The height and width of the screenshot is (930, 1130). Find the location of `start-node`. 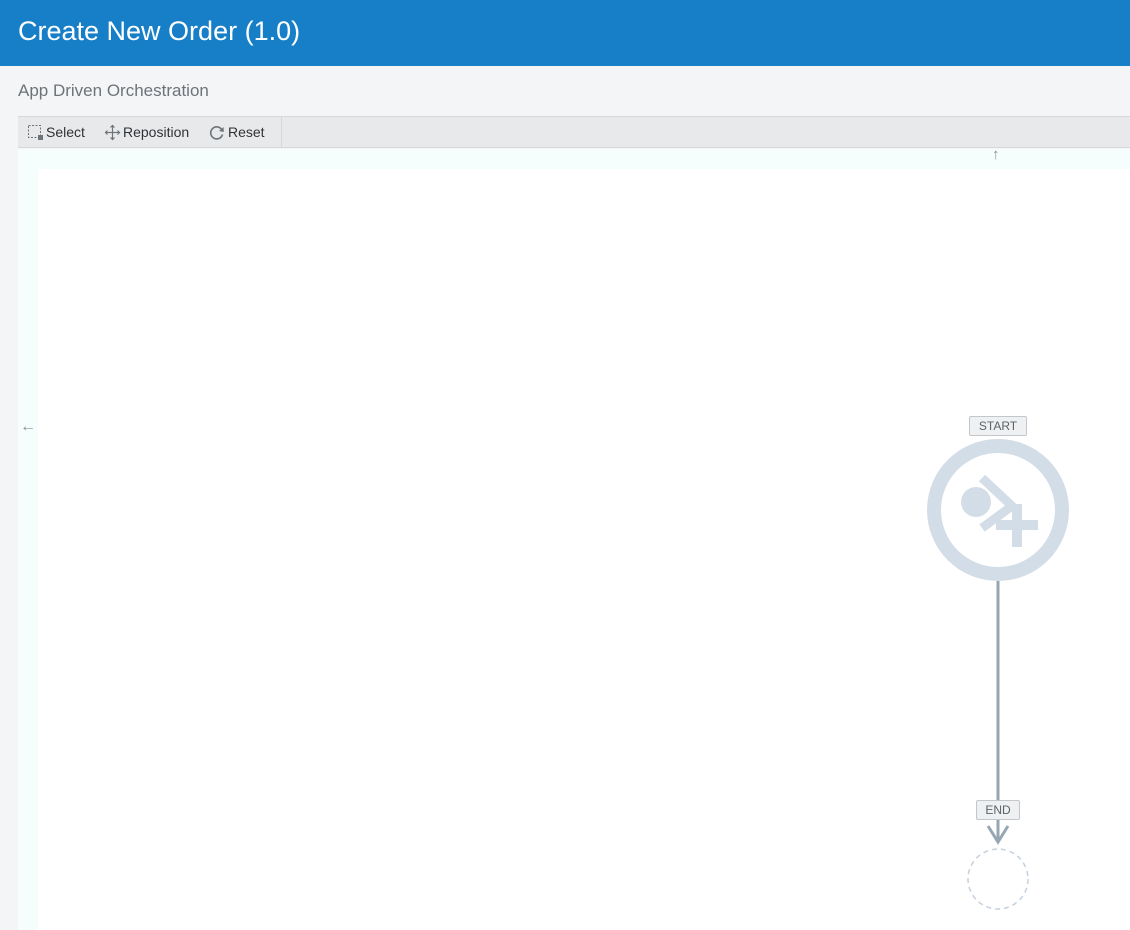

start-node is located at coordinates (998, 510).